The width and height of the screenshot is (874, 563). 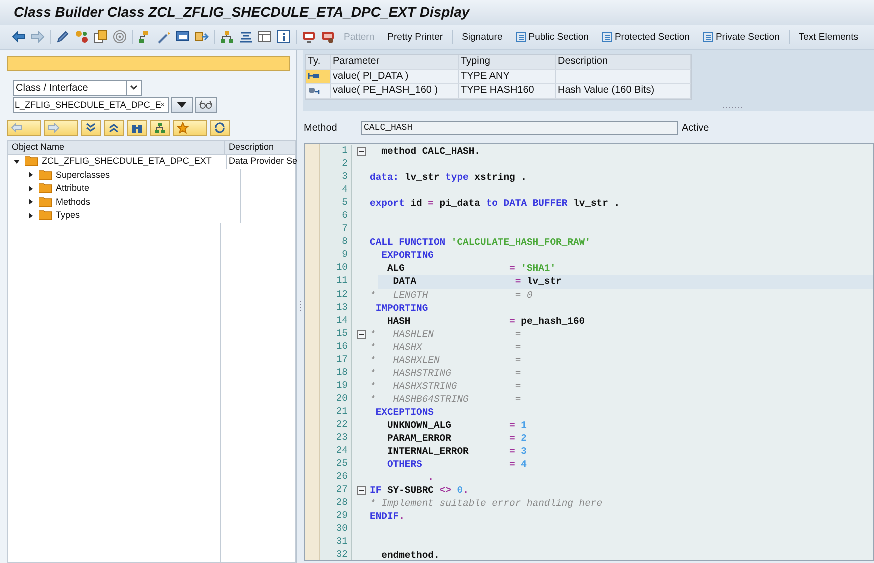 I want to click on expand-button, so click(x=91, y=128).